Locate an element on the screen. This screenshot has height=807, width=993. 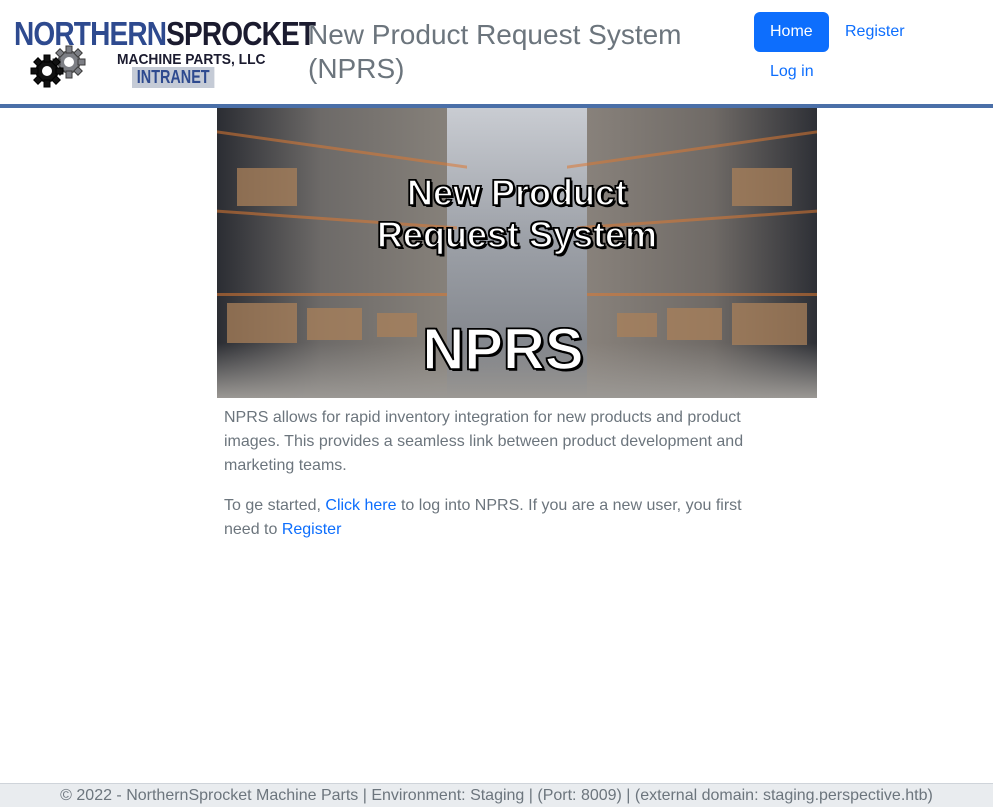
nav-home-link: Home is located at coordinates (791, 32).